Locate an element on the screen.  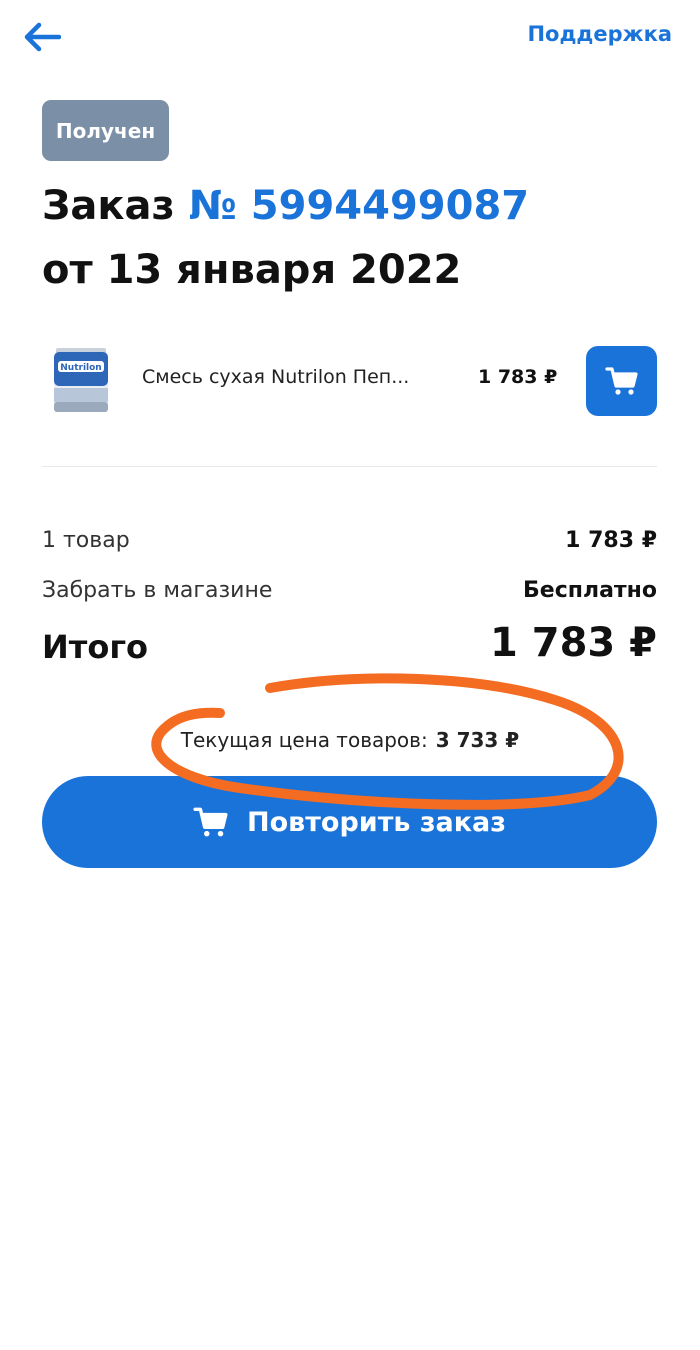
back-button is located at coordinates (42, 37).